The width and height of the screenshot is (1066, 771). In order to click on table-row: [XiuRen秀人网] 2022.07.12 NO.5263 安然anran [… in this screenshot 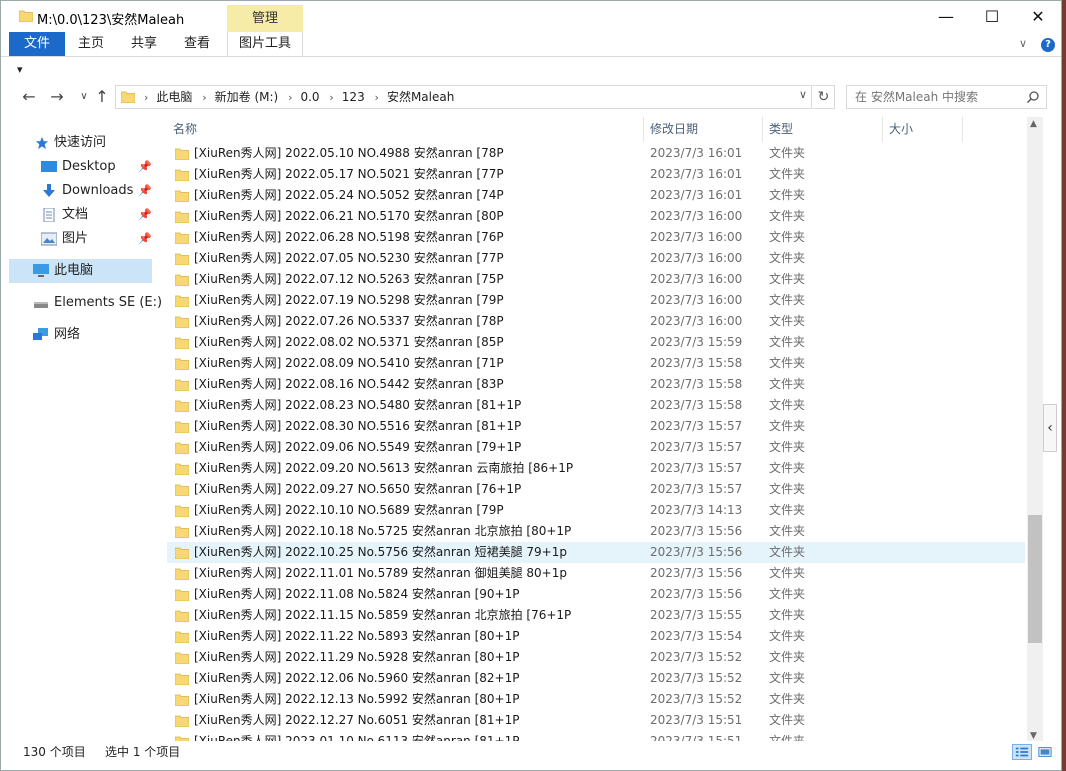, I will do `click(596, 279)`.